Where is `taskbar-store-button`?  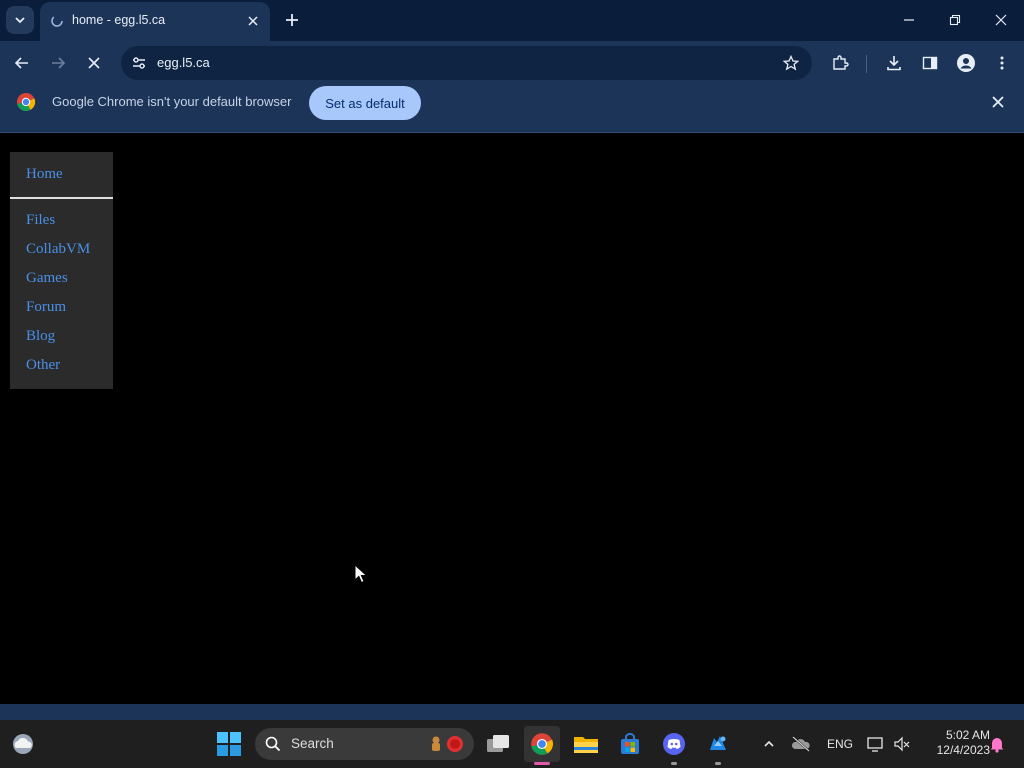 taskbar-store-button is located at coordinates (630, 744).